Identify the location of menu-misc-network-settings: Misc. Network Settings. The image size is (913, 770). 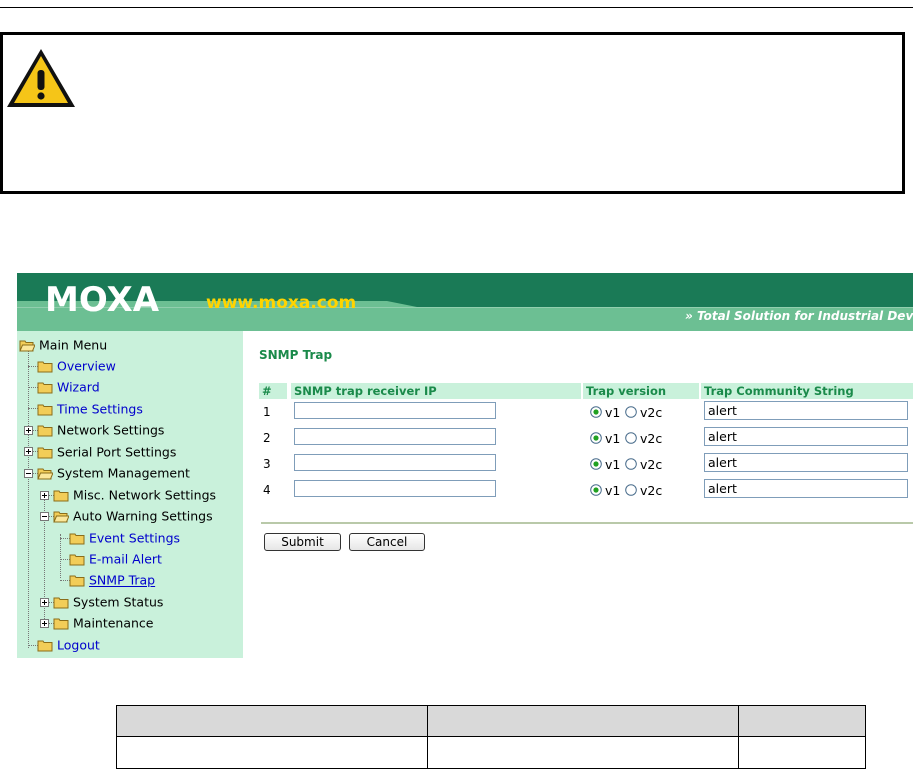
(134, 495).